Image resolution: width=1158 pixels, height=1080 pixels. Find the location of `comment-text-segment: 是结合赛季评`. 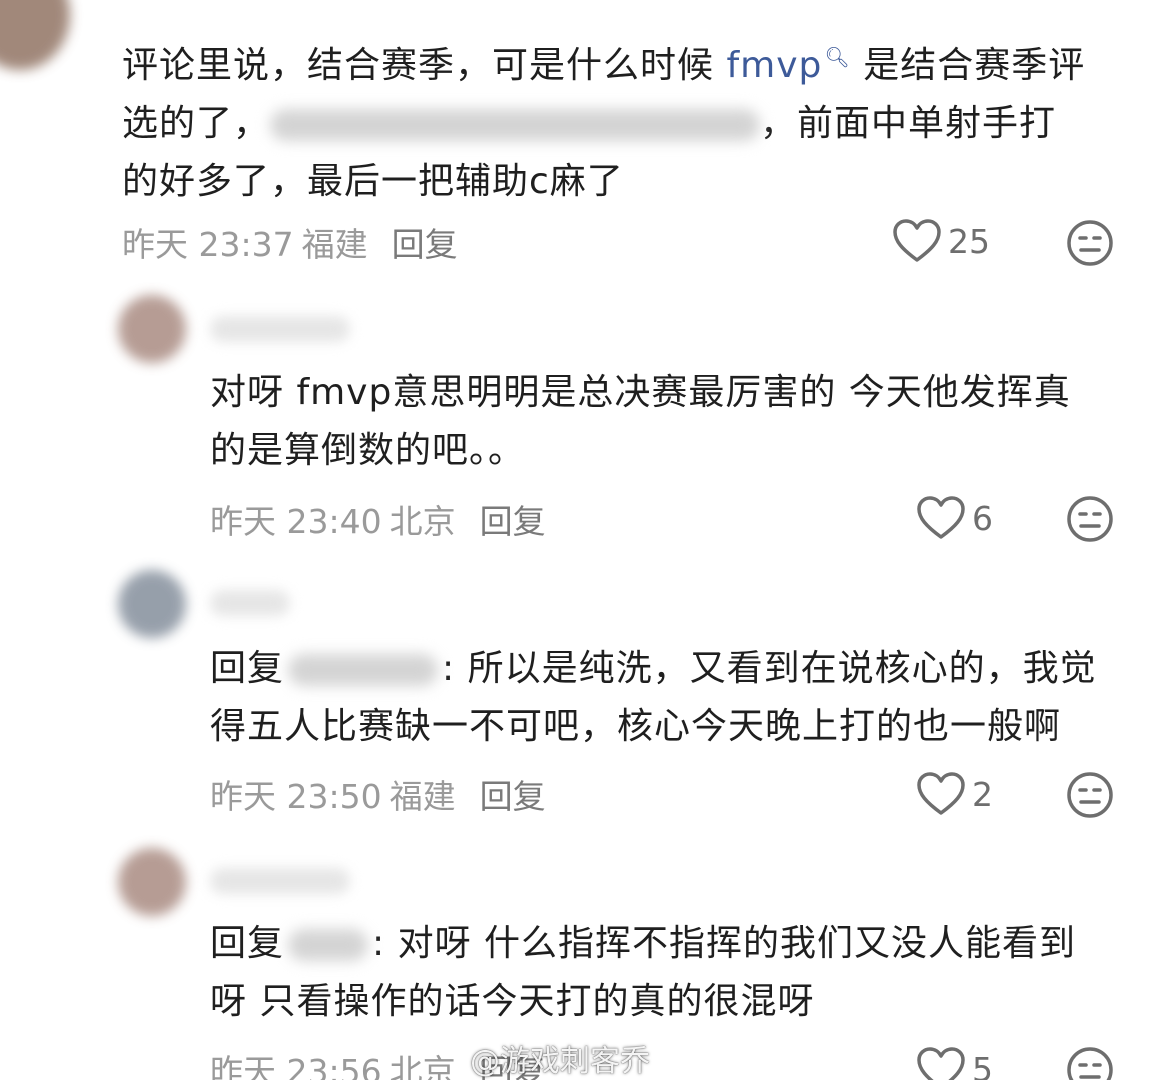

comment-text-segment: 是结合赛季评 is located at coordinates (968, 65).